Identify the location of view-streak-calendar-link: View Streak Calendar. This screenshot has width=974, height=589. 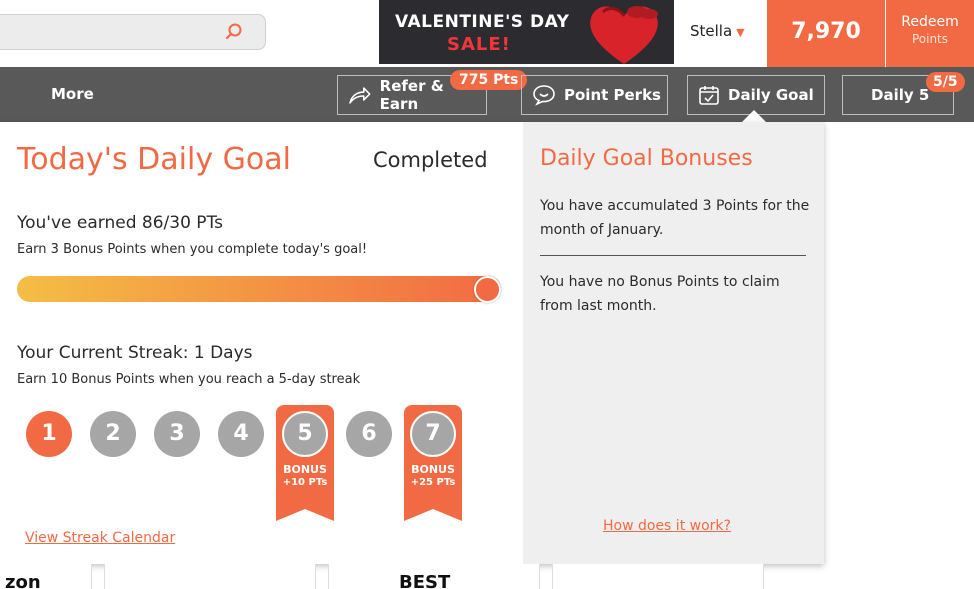
(100, 538).